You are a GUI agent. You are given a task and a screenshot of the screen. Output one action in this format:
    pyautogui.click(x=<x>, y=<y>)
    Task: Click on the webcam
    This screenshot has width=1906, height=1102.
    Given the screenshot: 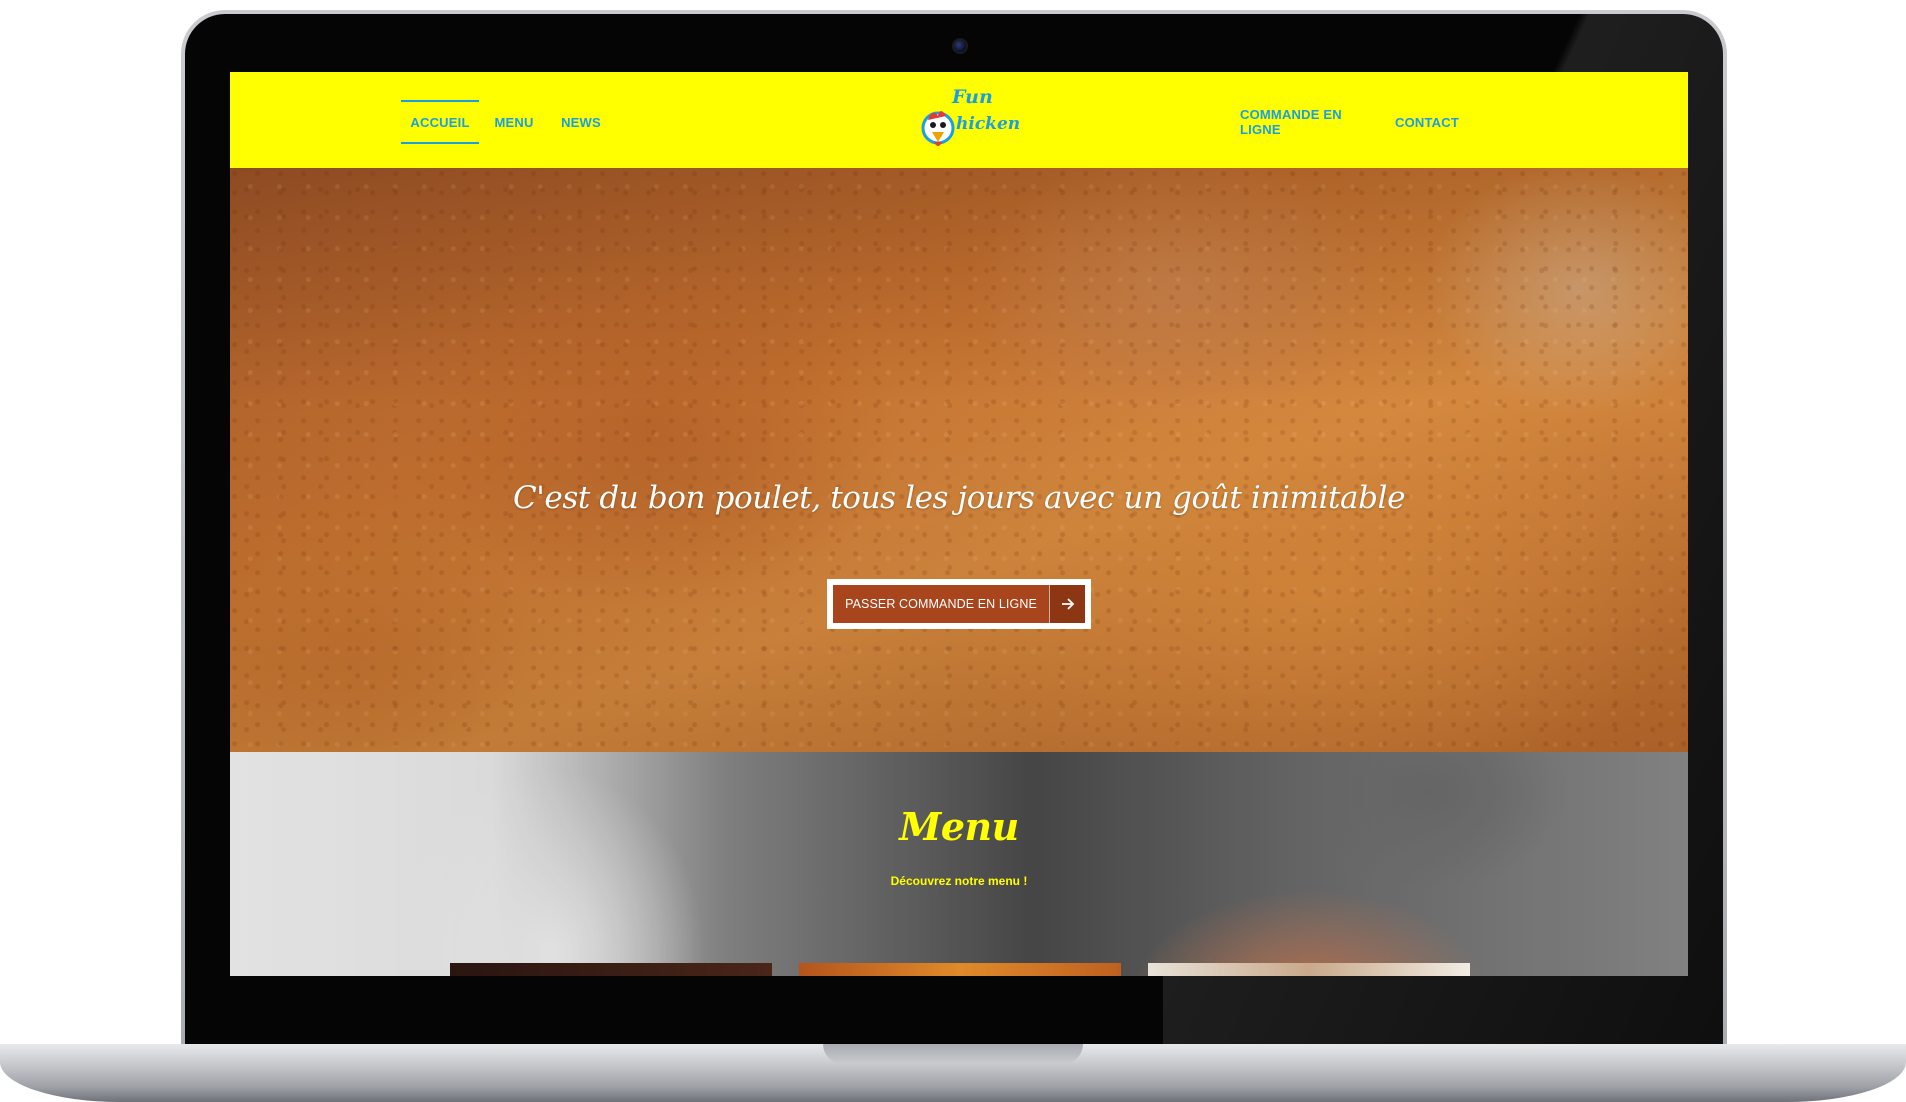 What is the action you would take?
    pyautogui.click(x=960, y=46)
    